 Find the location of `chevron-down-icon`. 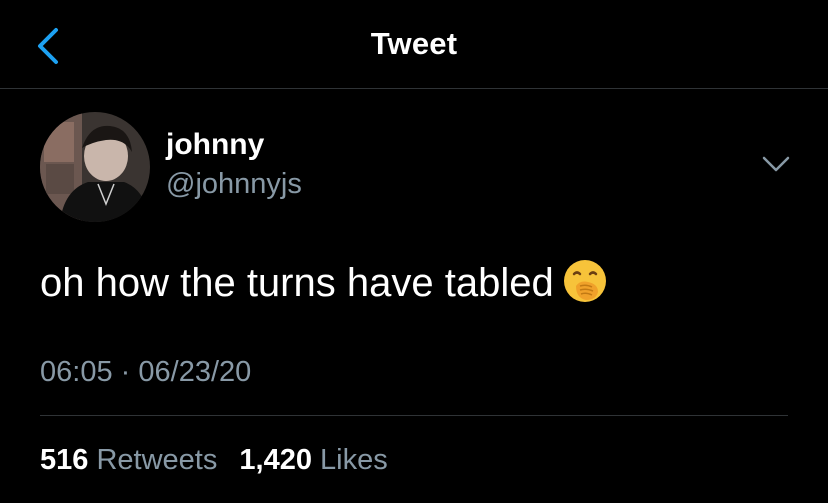

chevron-down-icon is located at coordinates (776, 164).